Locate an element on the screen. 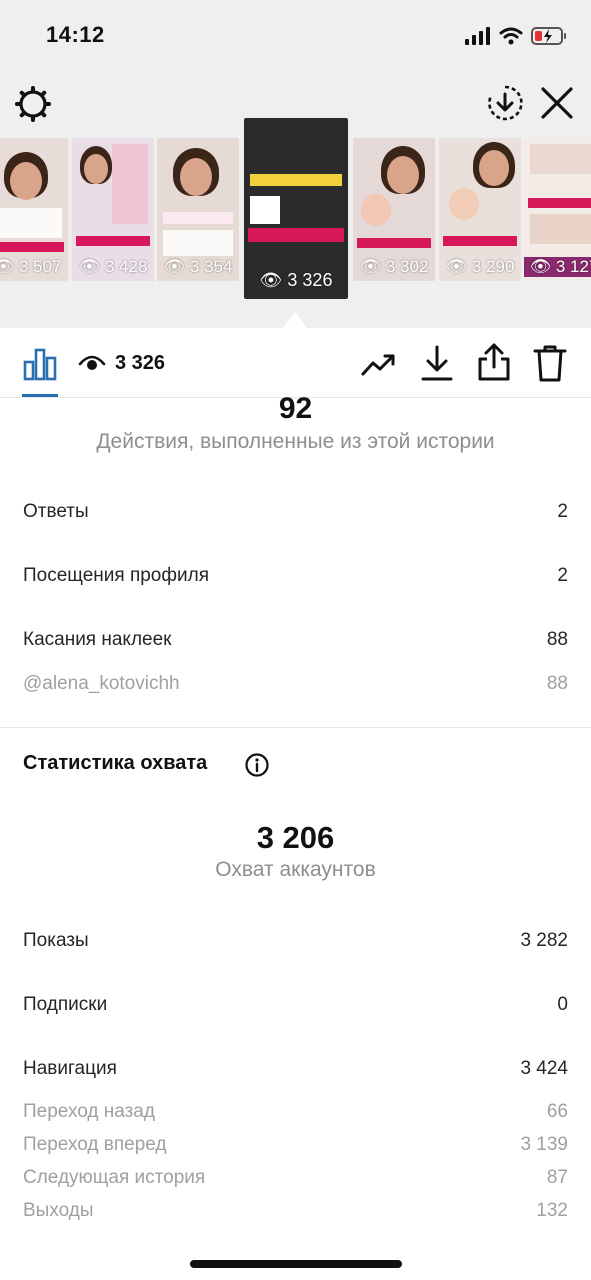  stat-row-navigation: Навигация 3 424 is located at coordinates (295, 1069).